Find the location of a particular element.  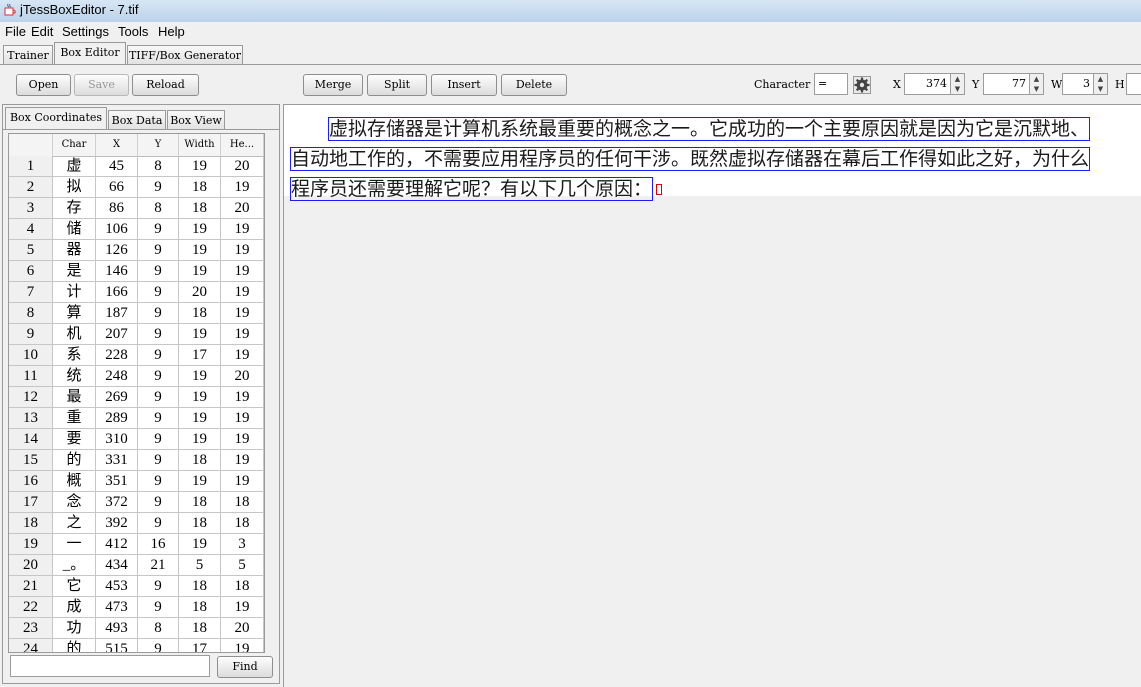

table-row: 13 重 289 9 19 19 is located at coordinates (136, 418).